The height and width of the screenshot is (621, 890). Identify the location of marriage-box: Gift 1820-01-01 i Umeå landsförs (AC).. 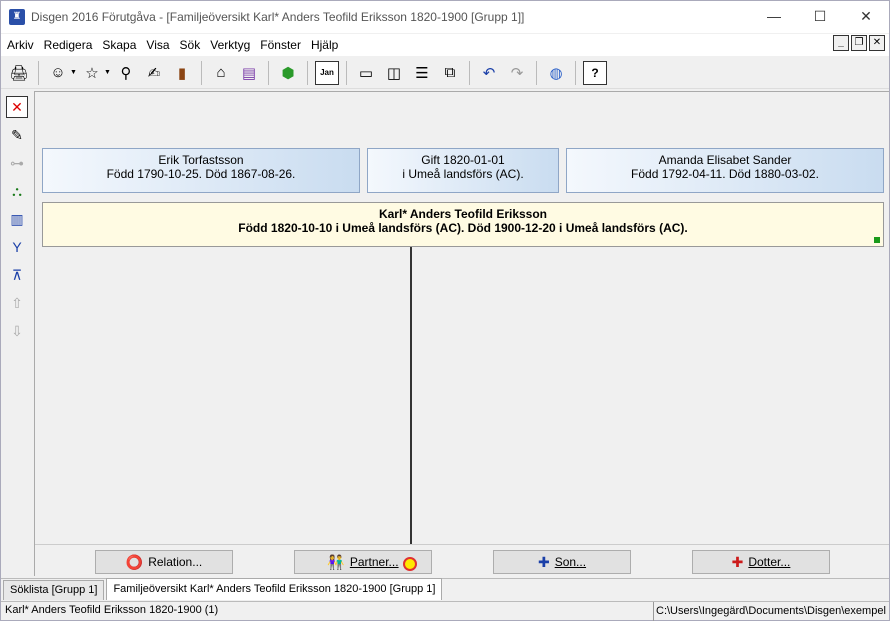
(463, 170).